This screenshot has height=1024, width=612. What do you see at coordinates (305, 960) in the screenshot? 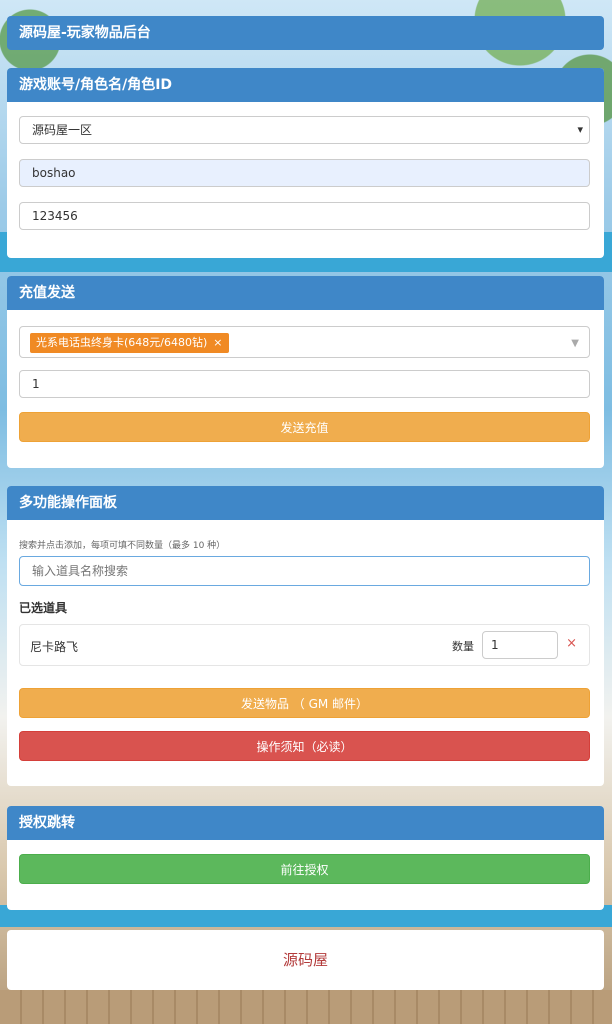
I see `footer-text: 源码屋` at bounding box center [305, 960].